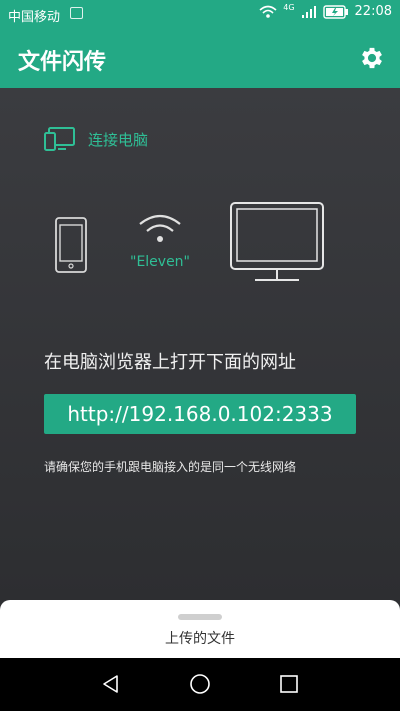  What do you see at coordinates (373, 11) in the screenshot?
I see `clock-label: 22:08` at bounding box center [373, 11].